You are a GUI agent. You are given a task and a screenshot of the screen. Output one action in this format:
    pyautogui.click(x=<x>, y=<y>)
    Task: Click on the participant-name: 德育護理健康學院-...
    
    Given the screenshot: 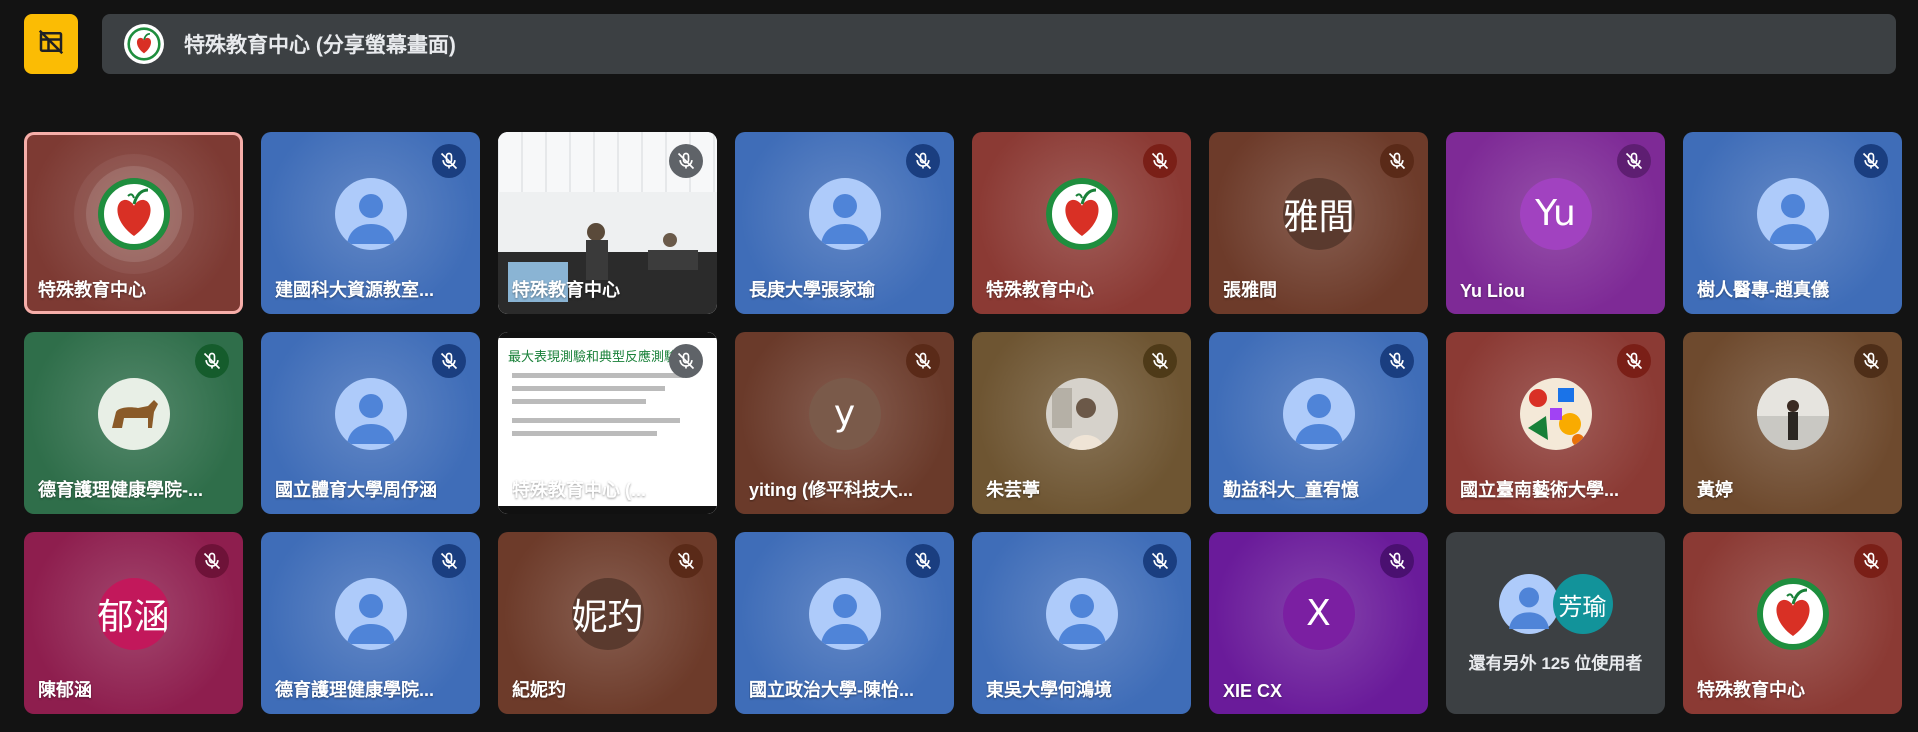 What is the action you would take?
    pyautogui.click(x=120, y=490)
    